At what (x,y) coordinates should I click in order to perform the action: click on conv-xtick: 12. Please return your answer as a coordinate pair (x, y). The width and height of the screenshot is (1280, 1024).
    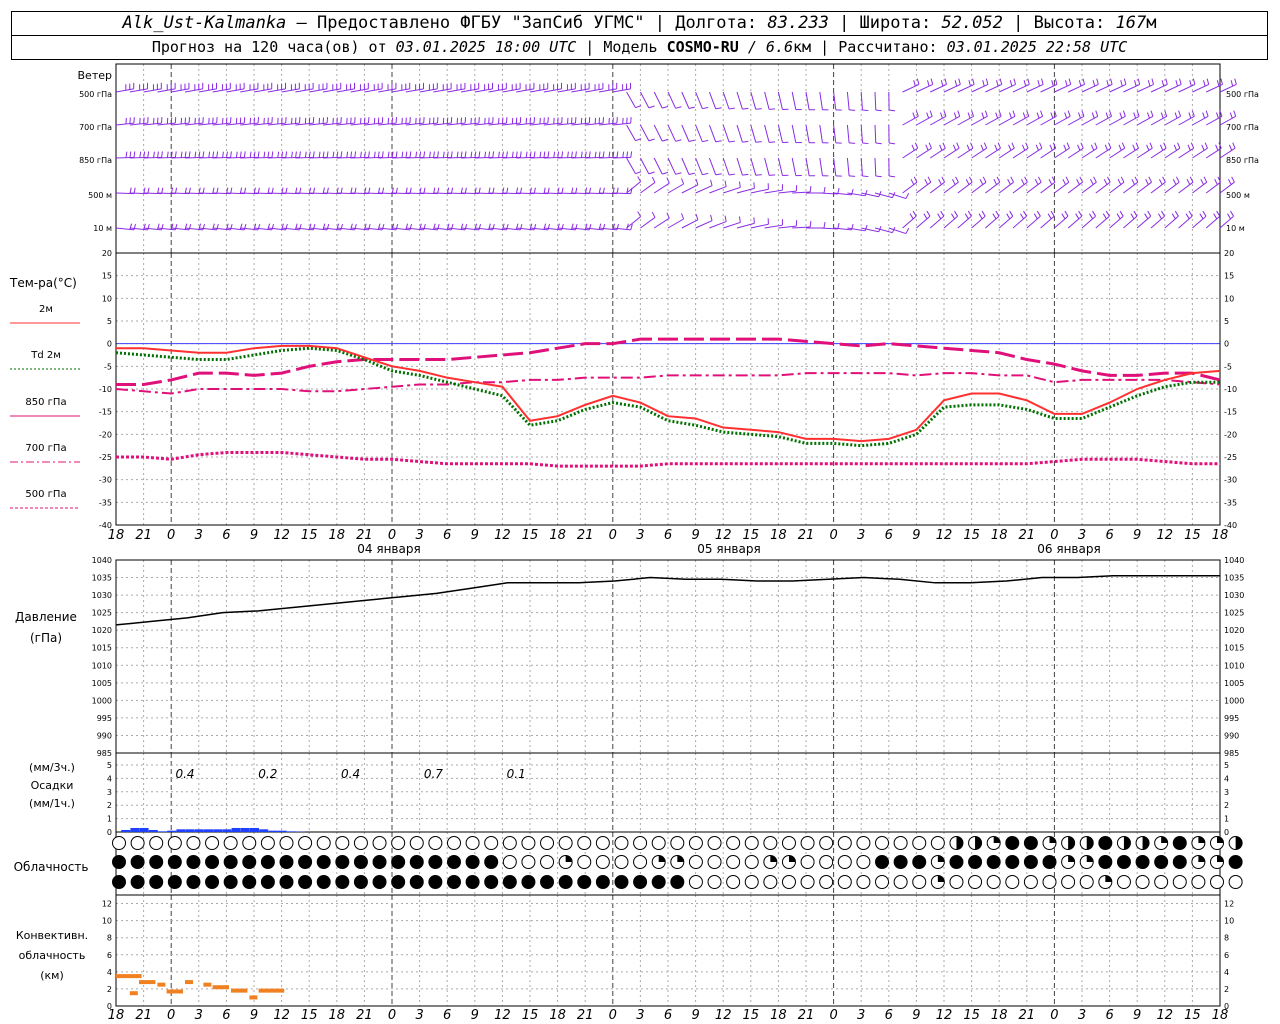
    Looking at the image, I should click on (502, 1015).